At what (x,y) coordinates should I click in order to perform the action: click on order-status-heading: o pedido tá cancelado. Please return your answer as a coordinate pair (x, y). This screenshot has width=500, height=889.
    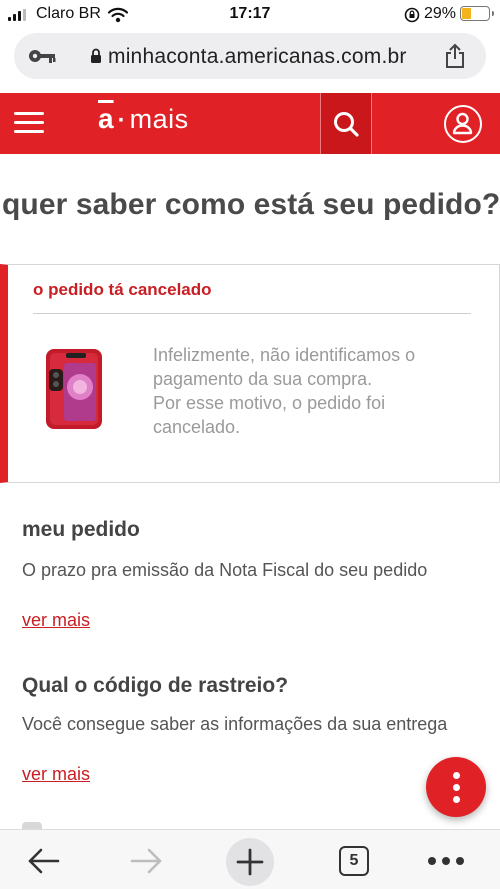
    Looking at the image, I should click on (122, 289).